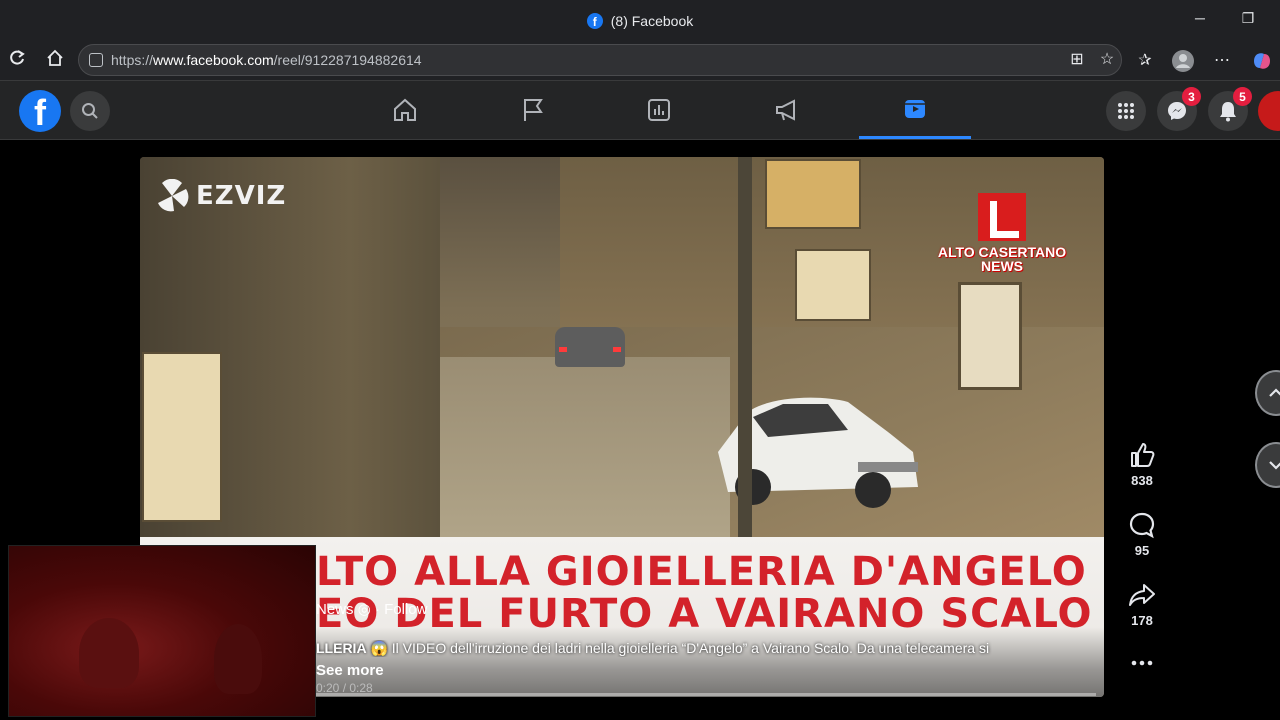 This screenshot has height=720, width=1280. What do you see at coordinates (990, 336) in the screenshot?
I see `shop-window` at bounding box center [990, 336].